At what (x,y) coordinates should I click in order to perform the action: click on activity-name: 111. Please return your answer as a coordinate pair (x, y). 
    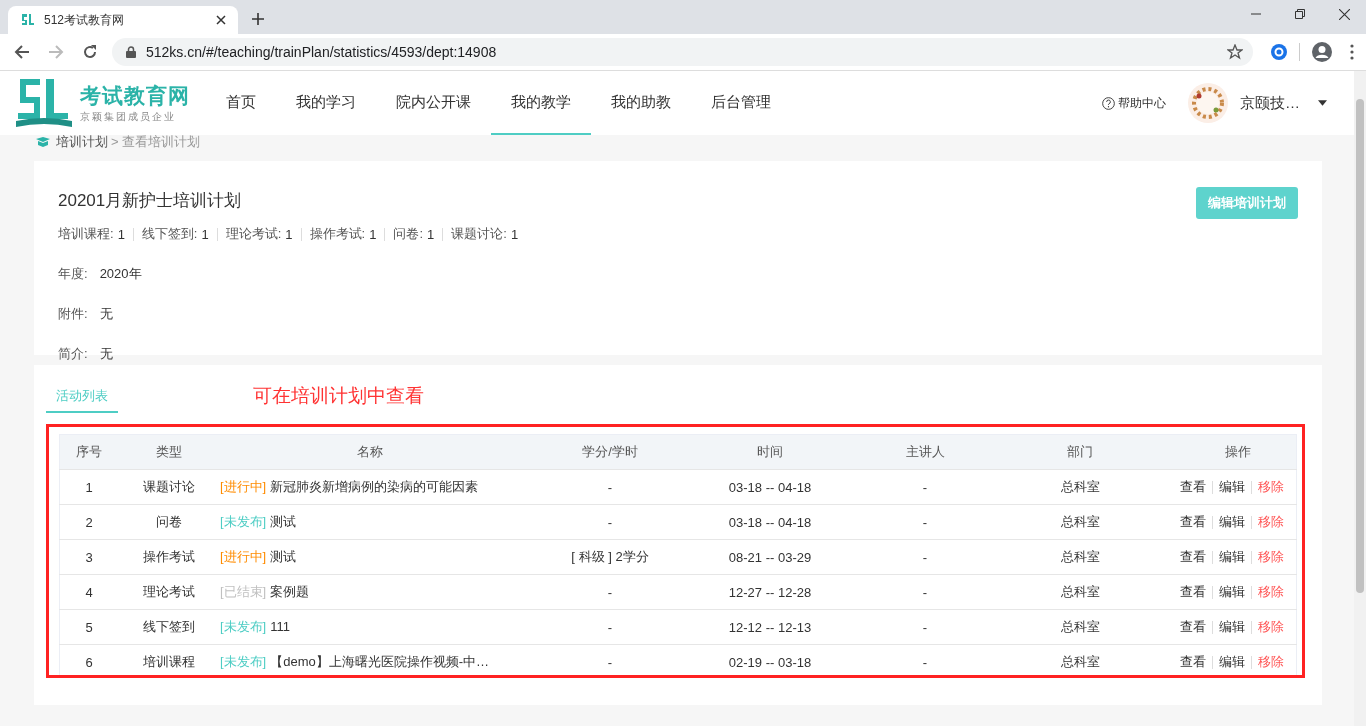
    Looking at the image, I should click on (280, 626).